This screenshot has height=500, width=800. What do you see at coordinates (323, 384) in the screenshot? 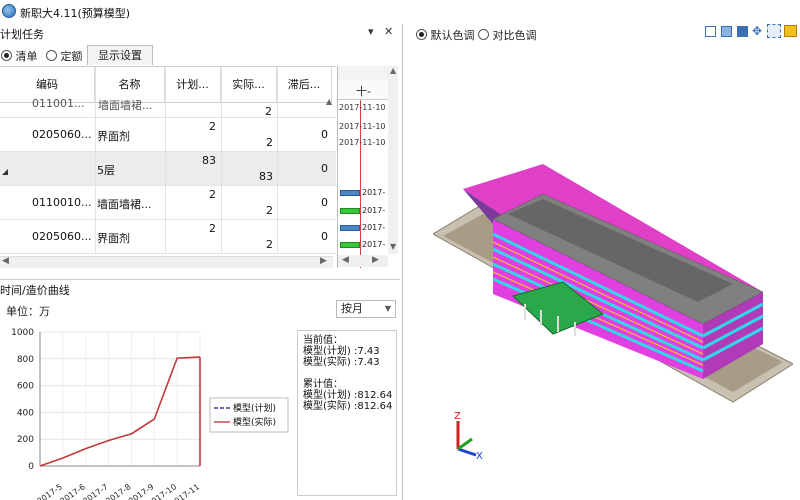
I see `cumulative-value-label: 累计值：` at bounding box center [323, 384].